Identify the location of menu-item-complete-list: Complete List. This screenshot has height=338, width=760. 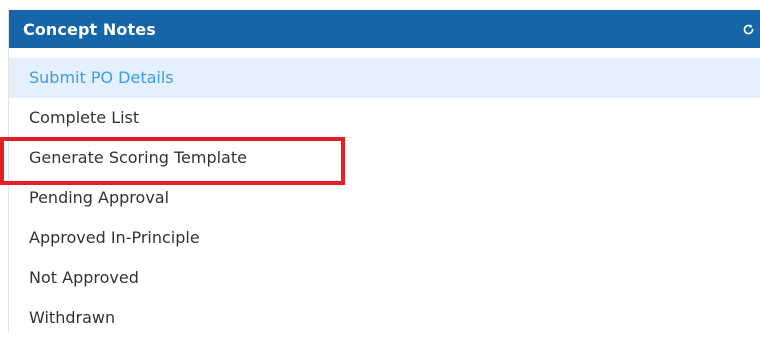
(384, 118).